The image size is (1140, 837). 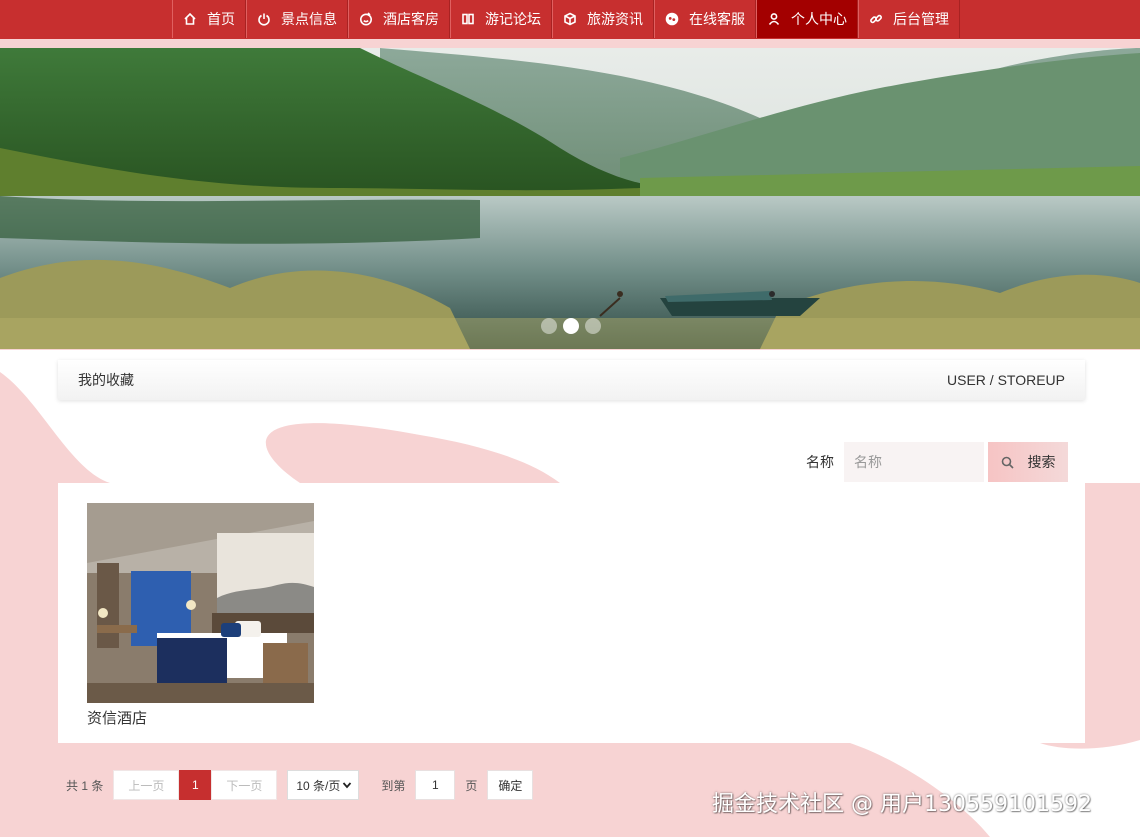 What do you see at coordinates (411, 19) in the screenshot?
I see `nav-item-label: 酒店客房` at bounding box center [411, 19].